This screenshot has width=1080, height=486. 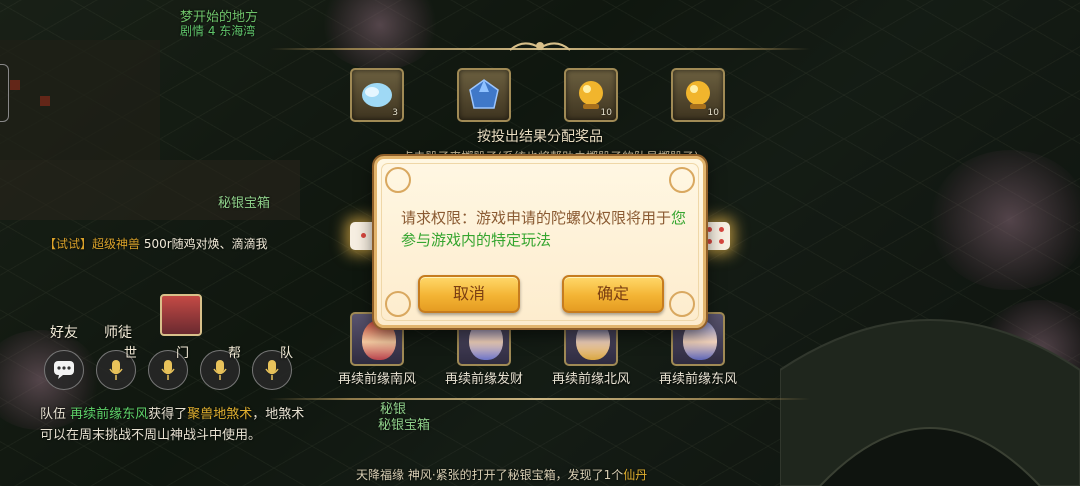 I want to click on panel-ornament, so click(x=540, y=46).